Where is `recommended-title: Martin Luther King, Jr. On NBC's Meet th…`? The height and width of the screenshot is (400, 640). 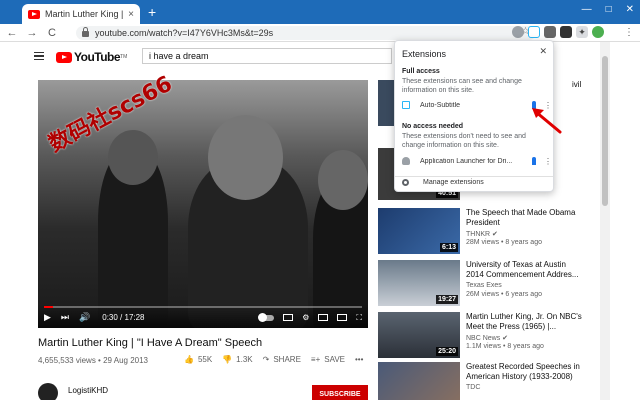
recommended-title: Martin Luther King, Jr. On NBC's Meet th… is located at coordinates (524, 321).